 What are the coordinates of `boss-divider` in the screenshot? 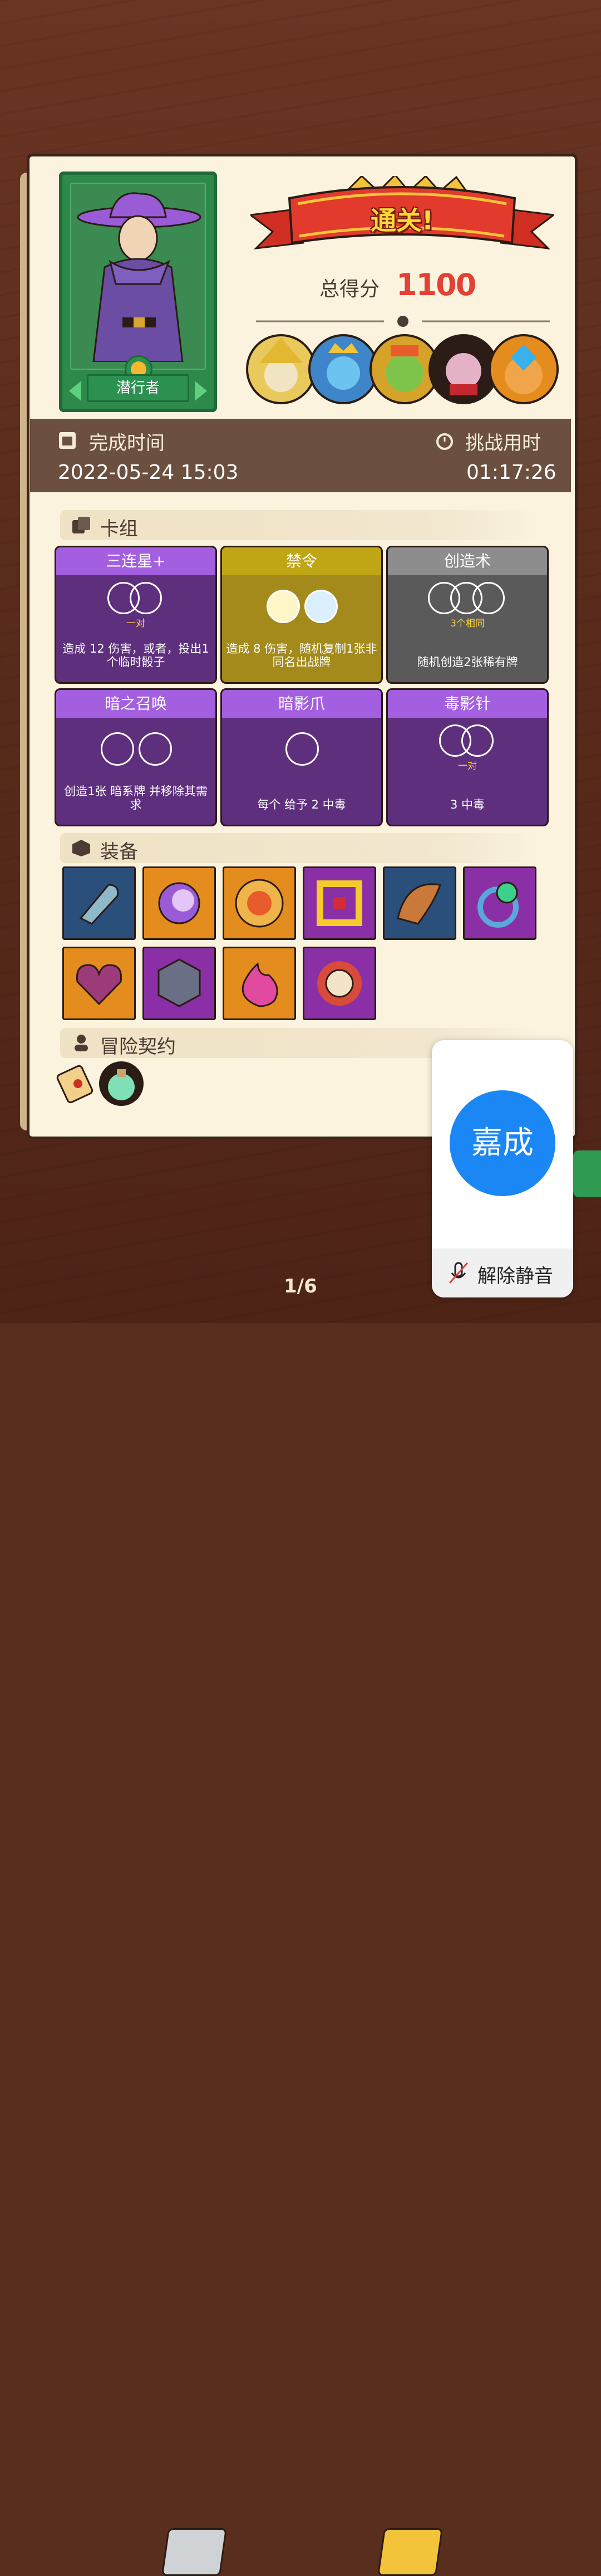 It's located at (403, 321).